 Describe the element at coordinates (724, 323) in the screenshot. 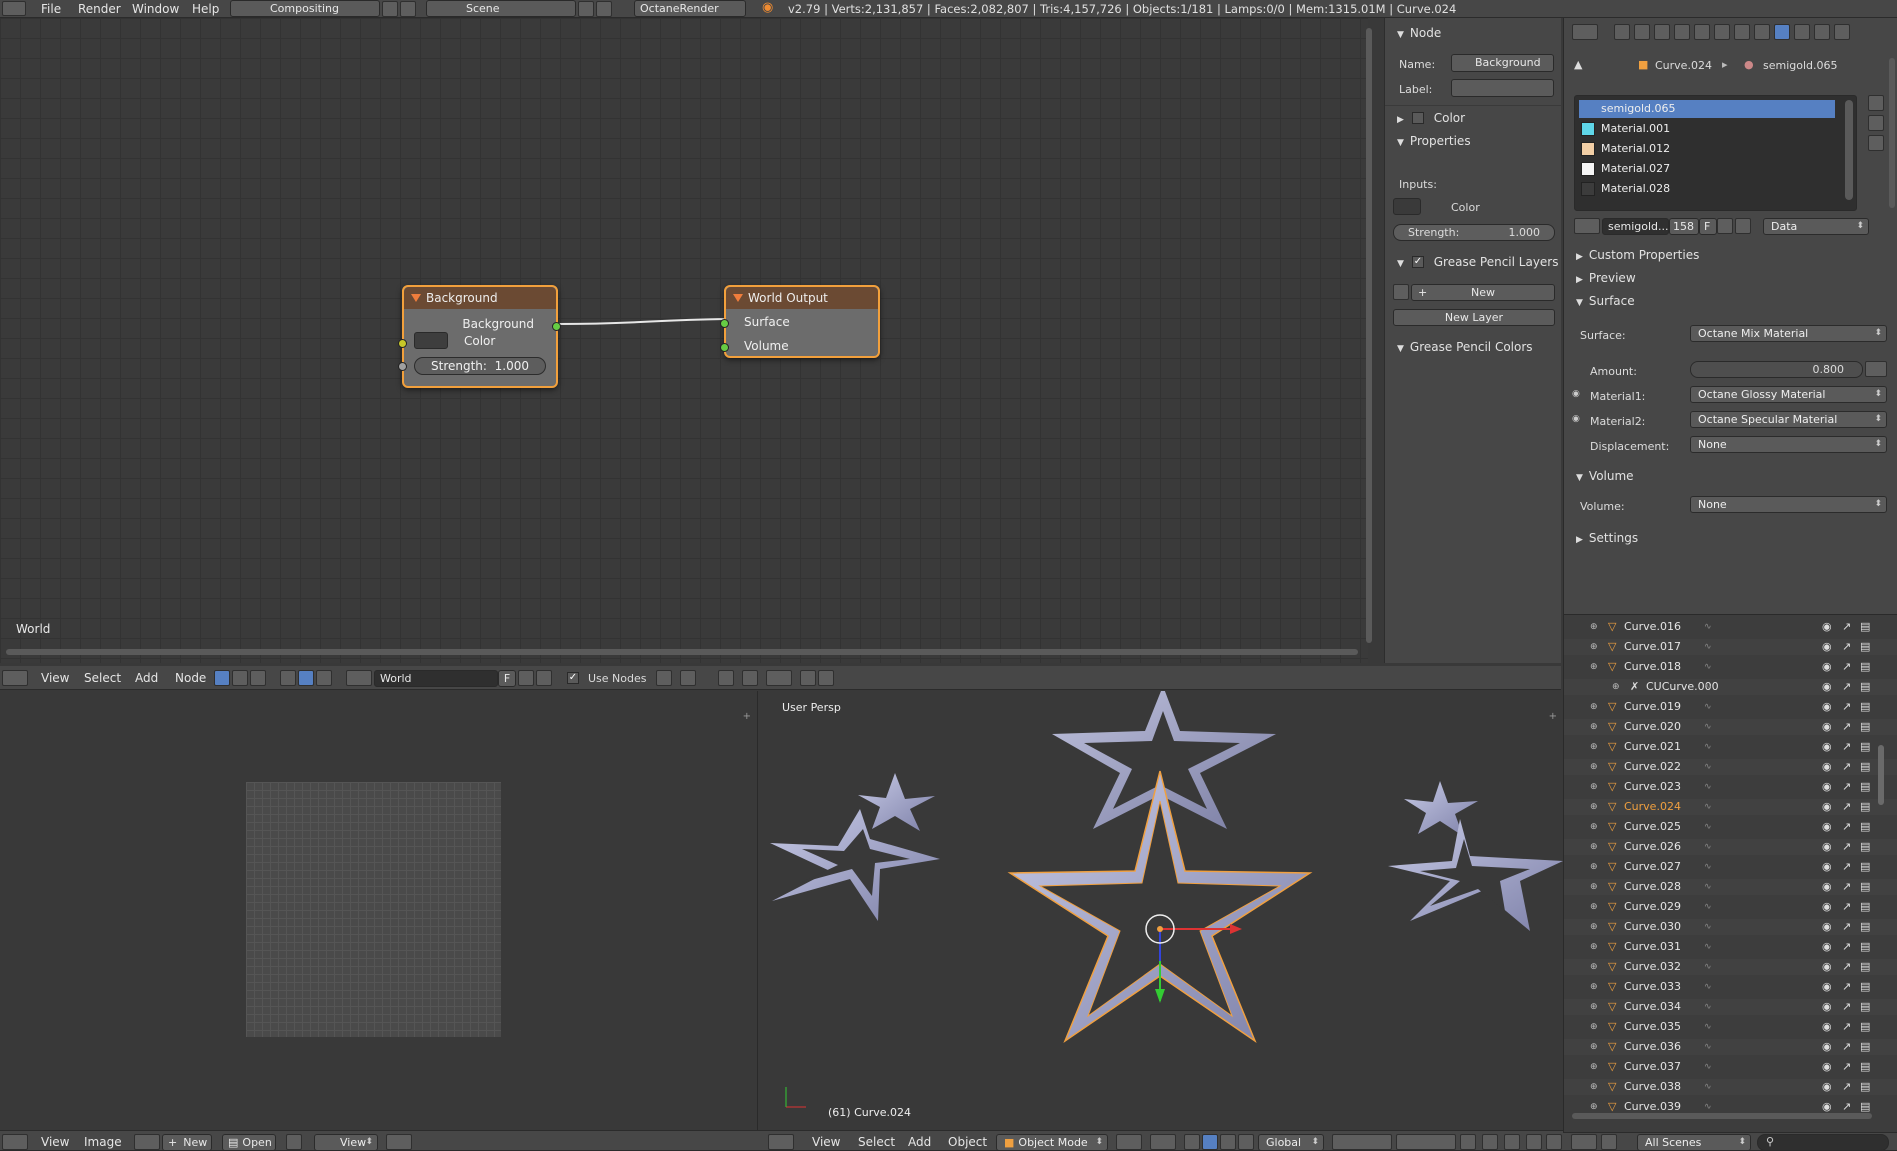

I see `surface-input-socket` at that location.